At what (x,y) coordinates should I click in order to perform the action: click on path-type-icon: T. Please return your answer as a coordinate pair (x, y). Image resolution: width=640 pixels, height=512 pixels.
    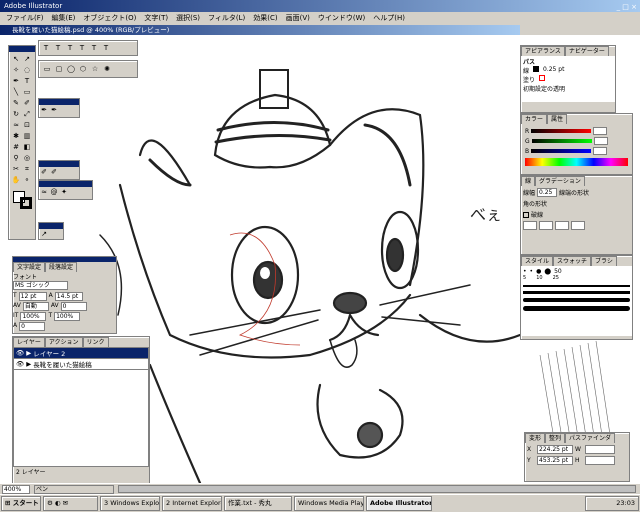
    Looking at the image, I should click on (70, 48).